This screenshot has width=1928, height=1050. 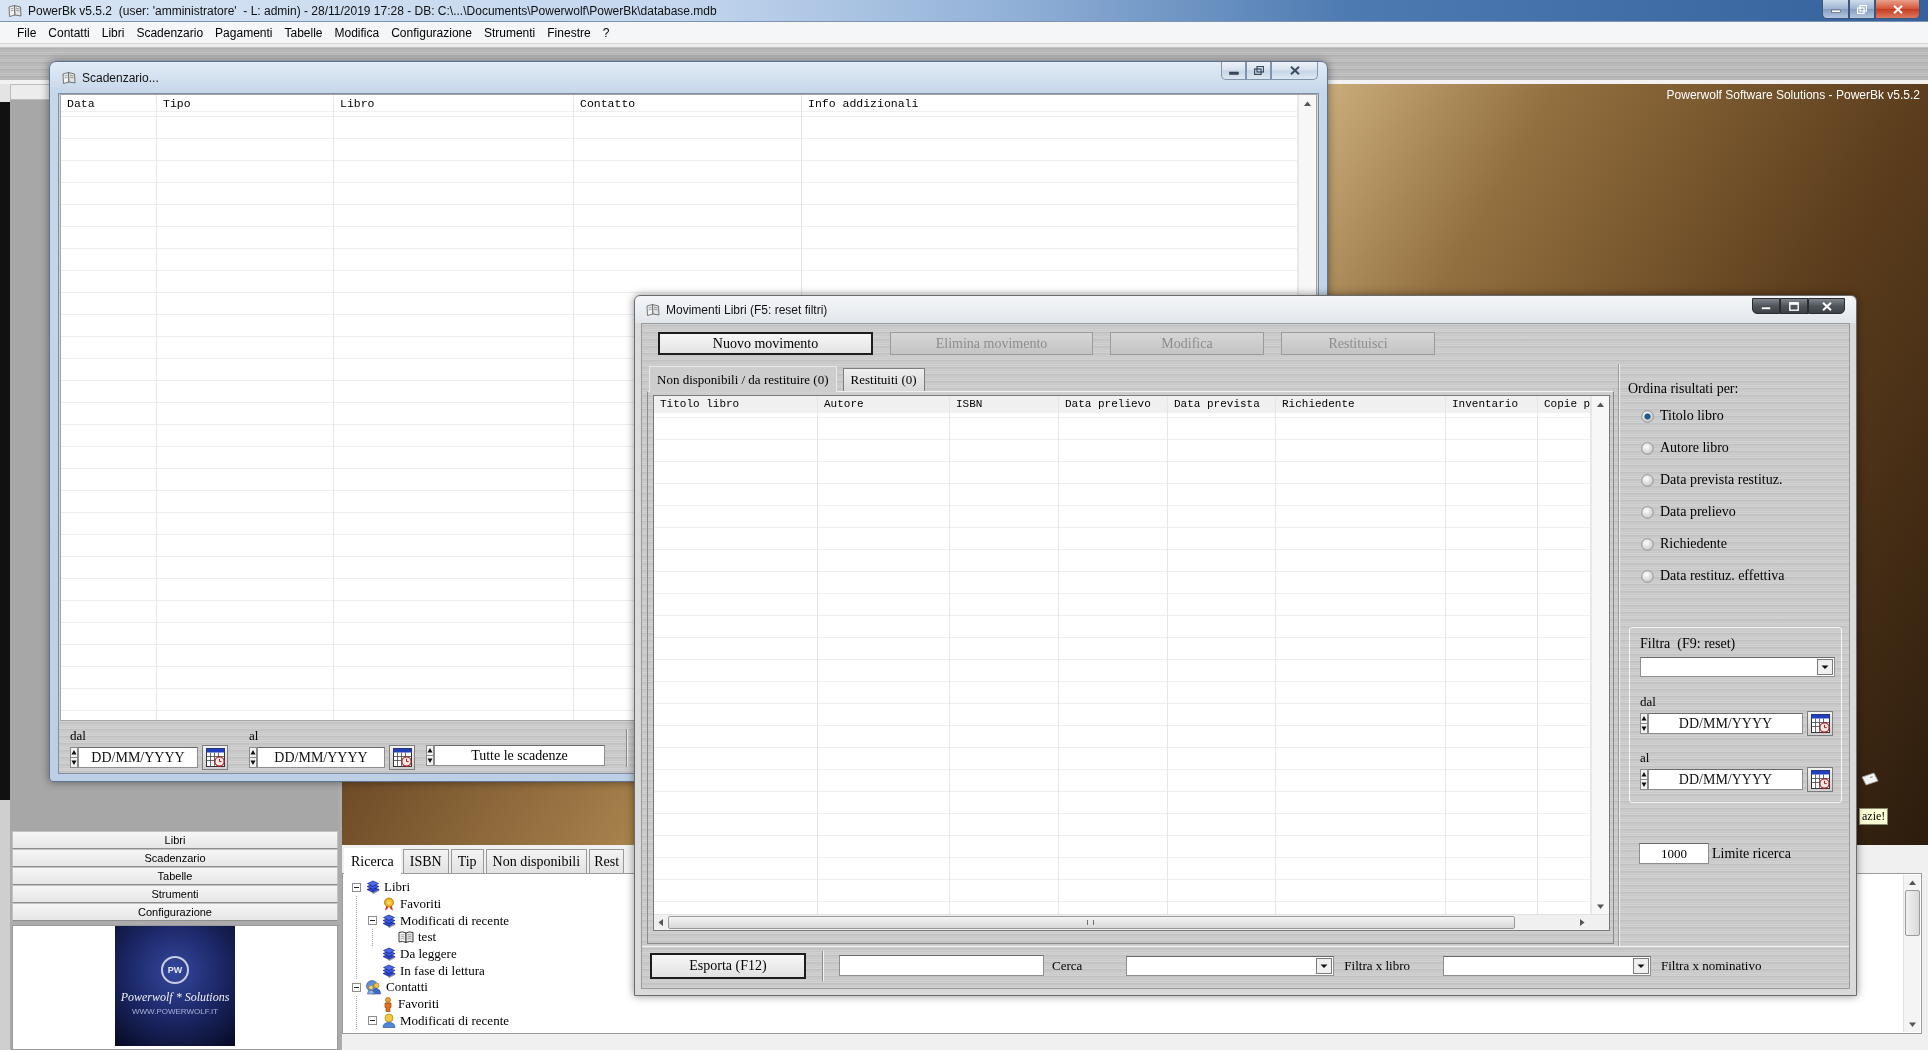 I want to click on window-title: PowerBk v5.5.2 (user: 'amministratore' - L: admin) - 28/11/2019 17:28 - DB: C:\...\Documents\Powerwolf\PowerBk\database.mdb, so click(x=372, y=10).